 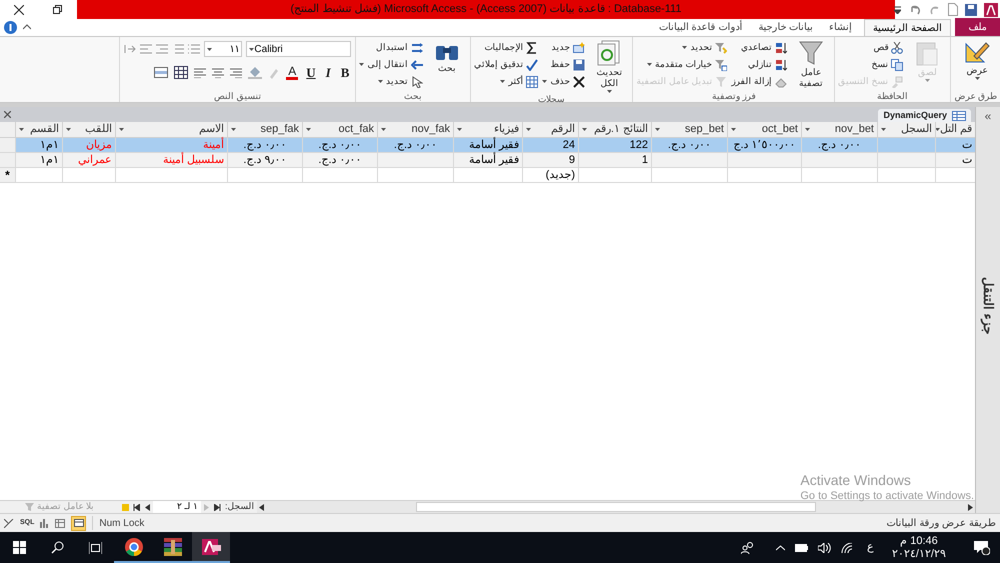 I want to click on indent-icon, so click(x=162, y=49).